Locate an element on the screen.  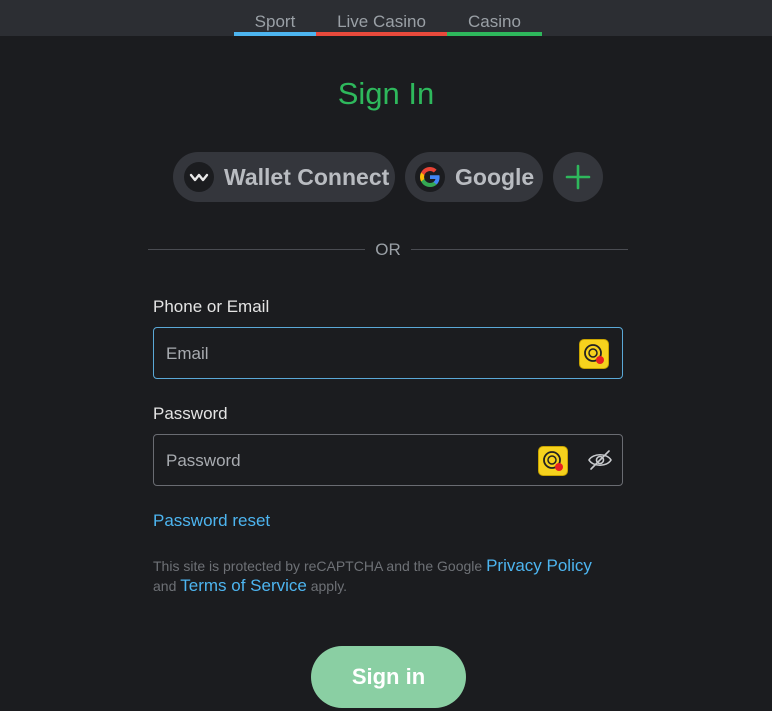
identifier-field is located at coordinates (388, 353).